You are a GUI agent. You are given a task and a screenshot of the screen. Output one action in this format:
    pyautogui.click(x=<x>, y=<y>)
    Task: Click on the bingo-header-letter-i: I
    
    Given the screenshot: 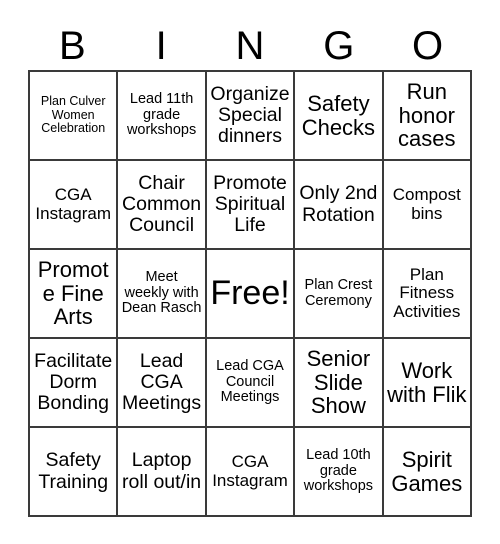 What is the action you would take?
    pyautogui.click(x=161, y=46)
    